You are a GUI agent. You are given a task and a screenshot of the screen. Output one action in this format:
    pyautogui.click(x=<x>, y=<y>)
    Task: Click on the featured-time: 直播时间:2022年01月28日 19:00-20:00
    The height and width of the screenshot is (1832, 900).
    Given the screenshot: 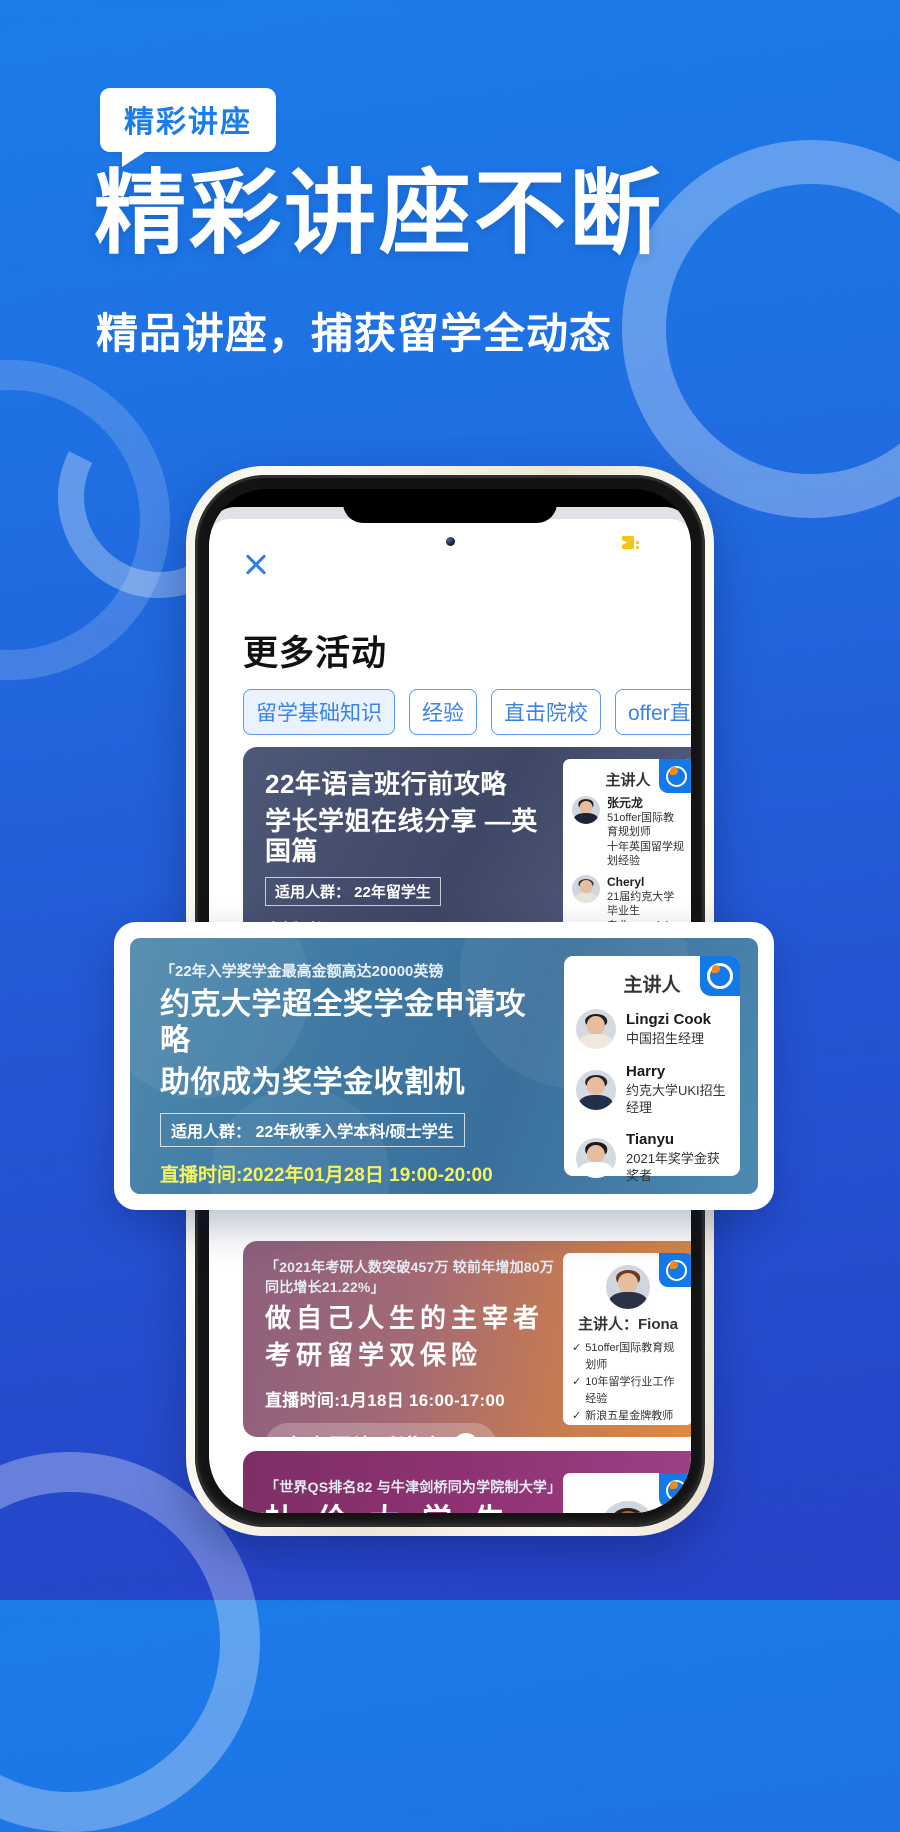 What is the action you would take?
    pyautogui.click(x=326, y=1175)
    